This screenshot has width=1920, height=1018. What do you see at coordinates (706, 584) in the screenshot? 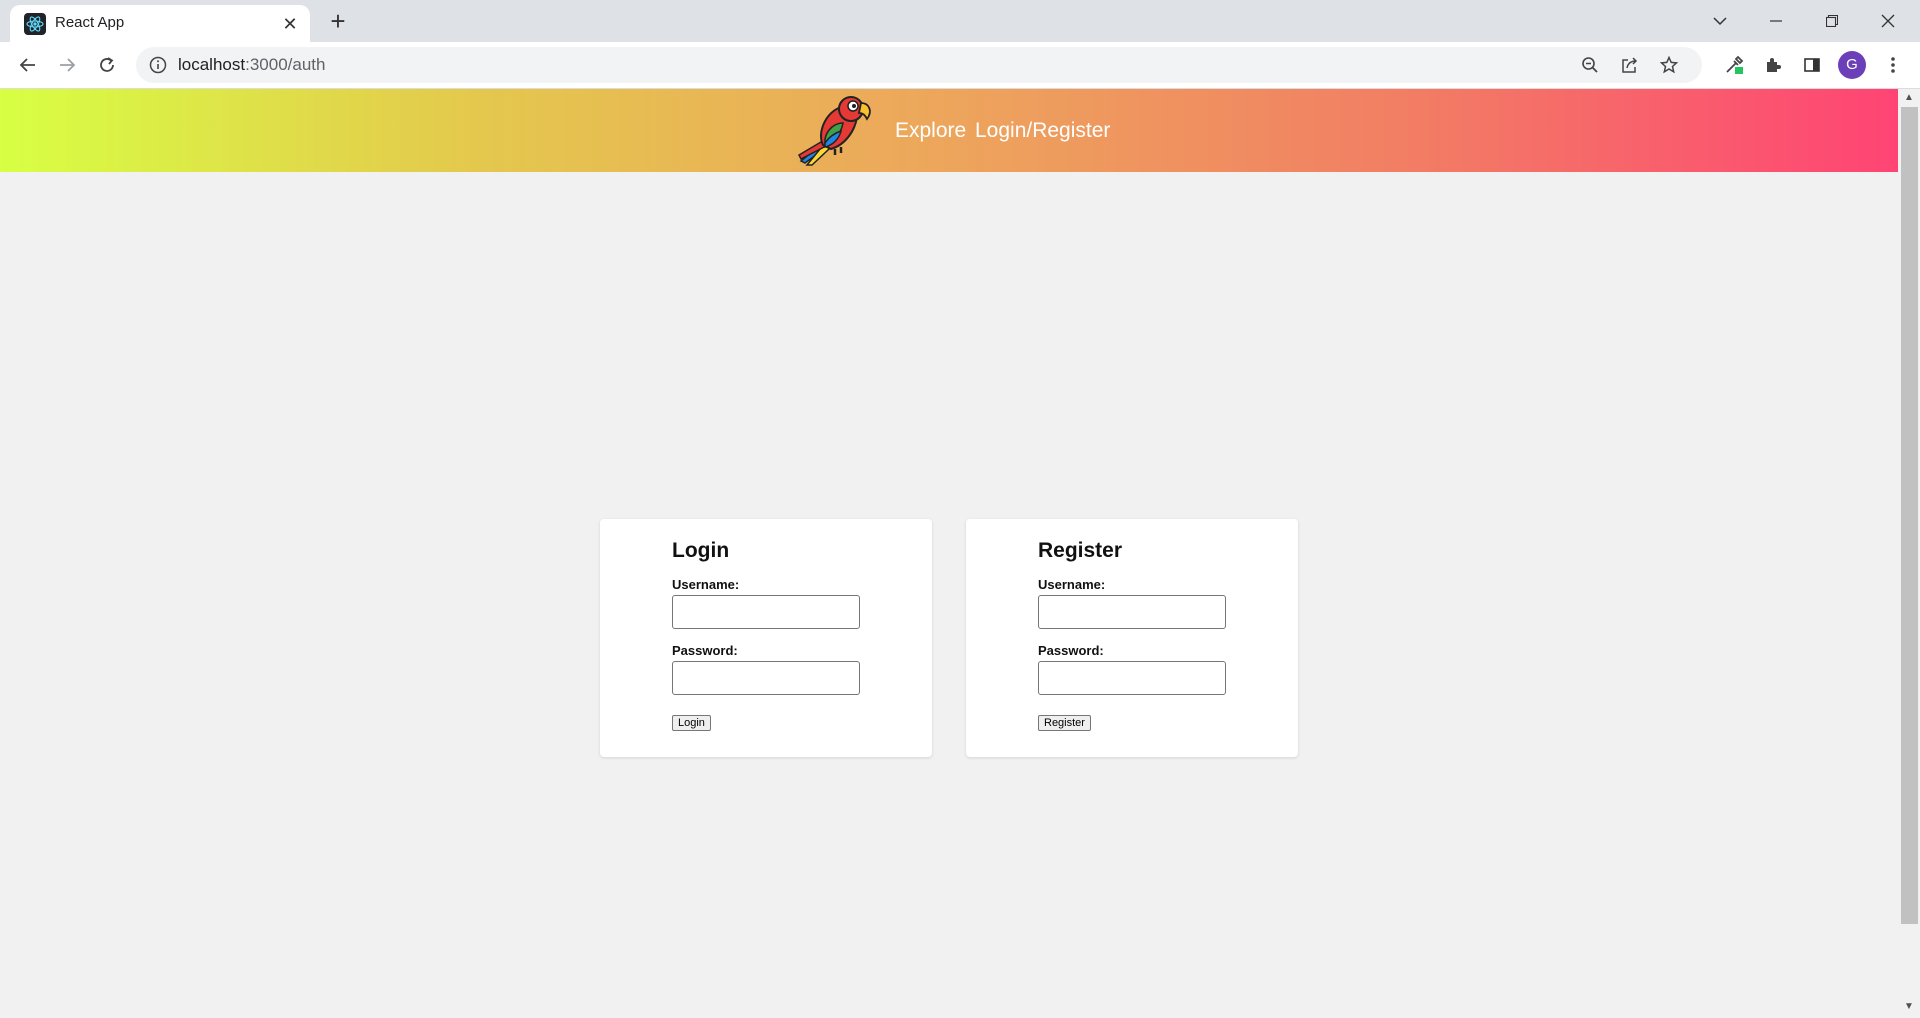
I see `login-username-label: Username:` at bounding box center [706, 584].